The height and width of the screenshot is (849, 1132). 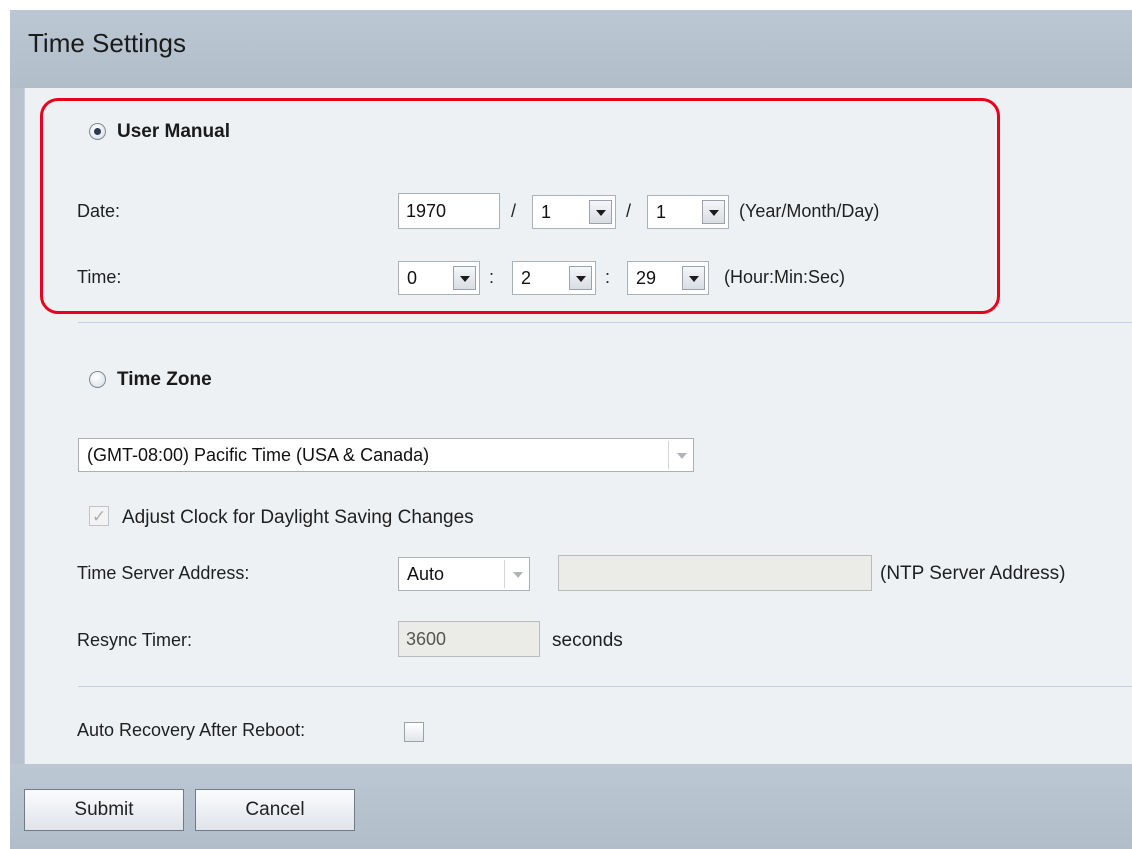 What do you see at coordinates (464, 574) in the screenshot?
I see `time-server-mode-select: Auto` at bounding box center [464, 574].